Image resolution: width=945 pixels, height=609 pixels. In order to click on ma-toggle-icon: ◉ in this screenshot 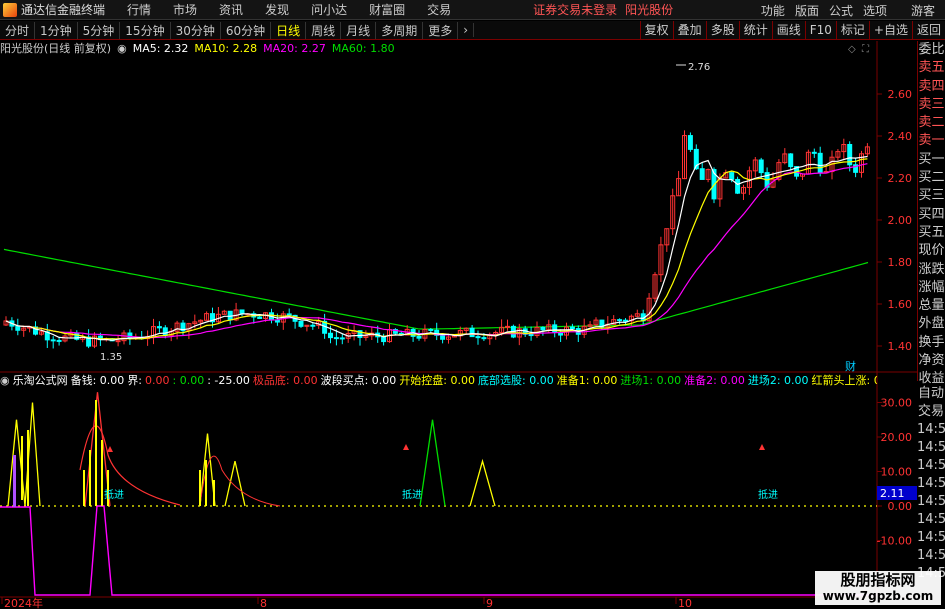, I will do `click(122, 48)`.